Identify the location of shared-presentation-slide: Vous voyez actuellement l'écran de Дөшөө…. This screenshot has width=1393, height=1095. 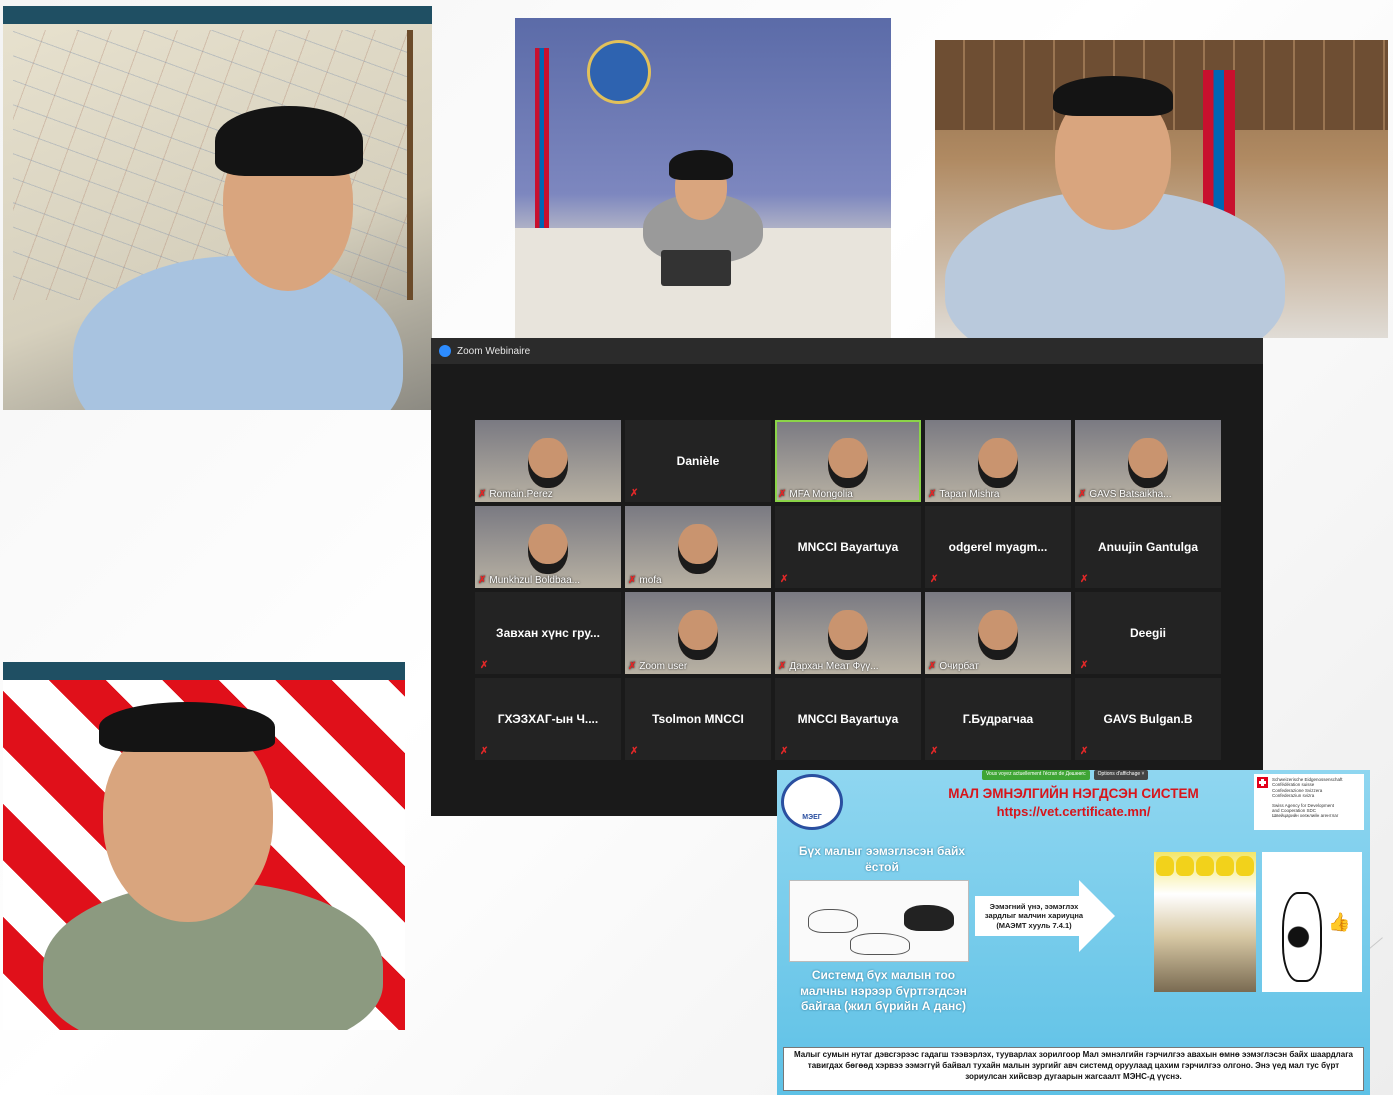
(1073, 932).